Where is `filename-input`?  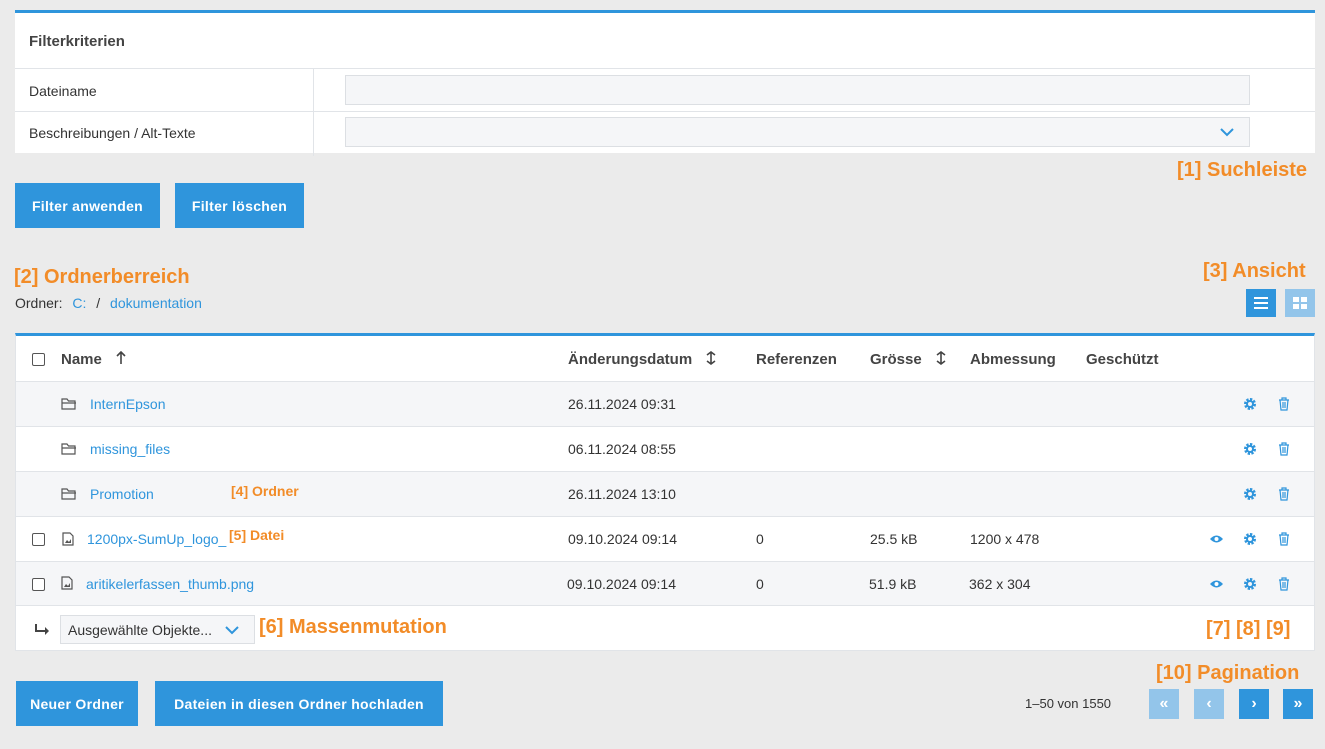
filename-input is located at coordinates (797, 90).